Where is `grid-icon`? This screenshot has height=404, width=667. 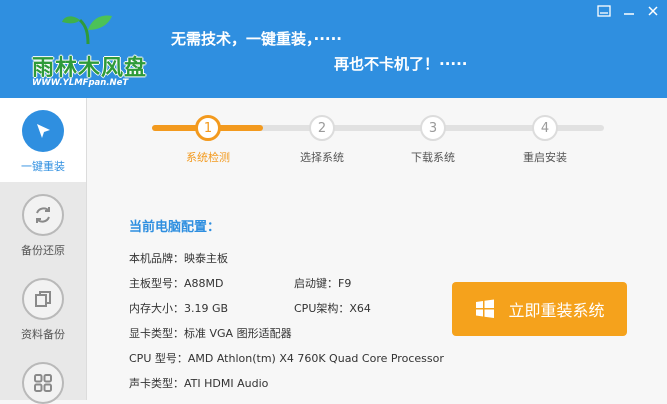
grid-icon is located at coordinates (43, 383).